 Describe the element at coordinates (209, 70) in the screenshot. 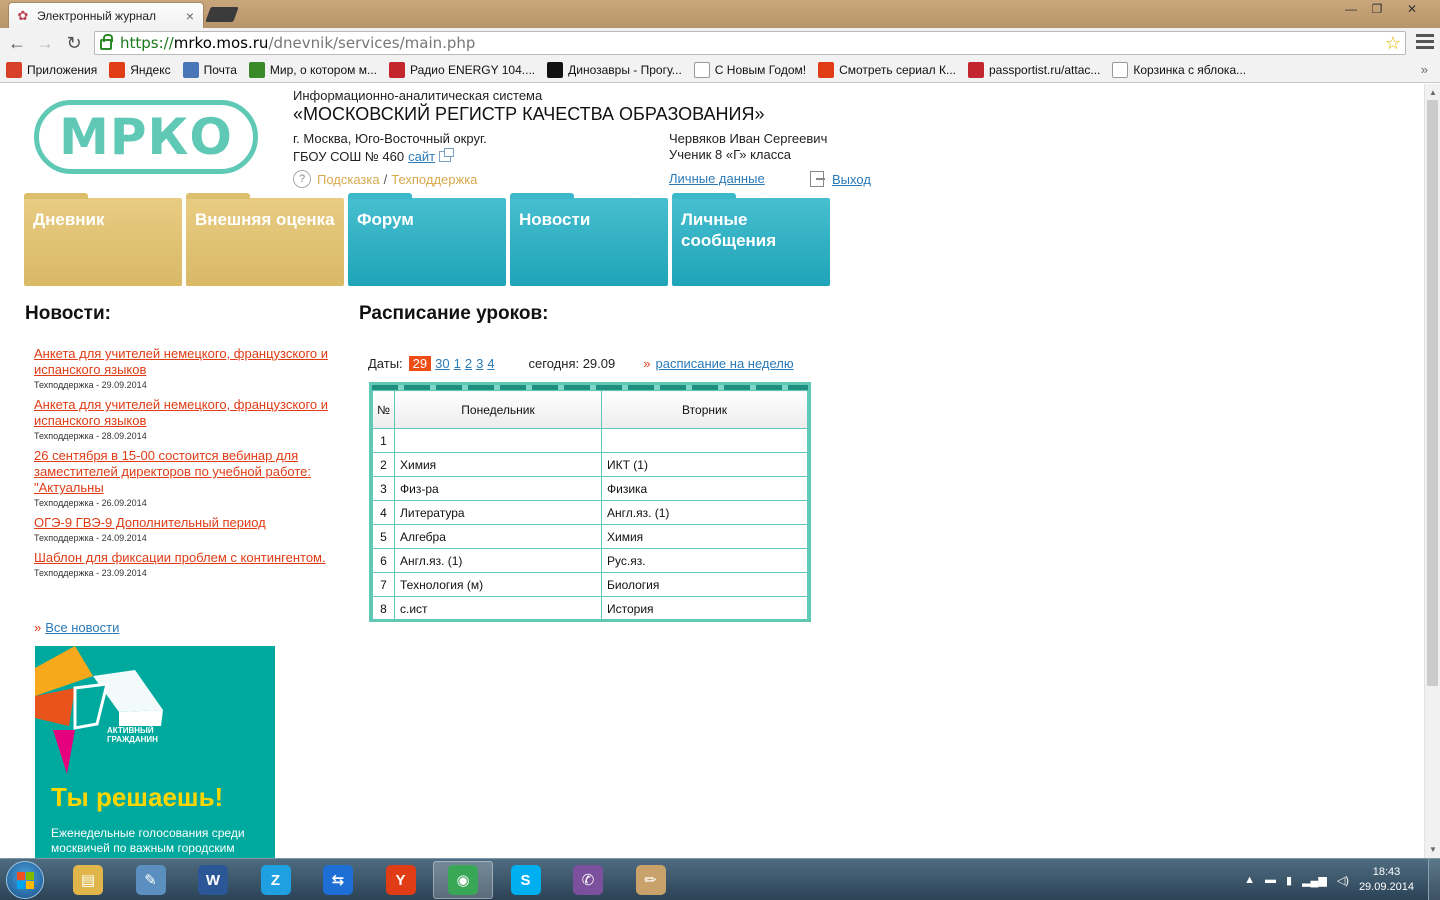

I see `bookmark-item: Почта` at that location.